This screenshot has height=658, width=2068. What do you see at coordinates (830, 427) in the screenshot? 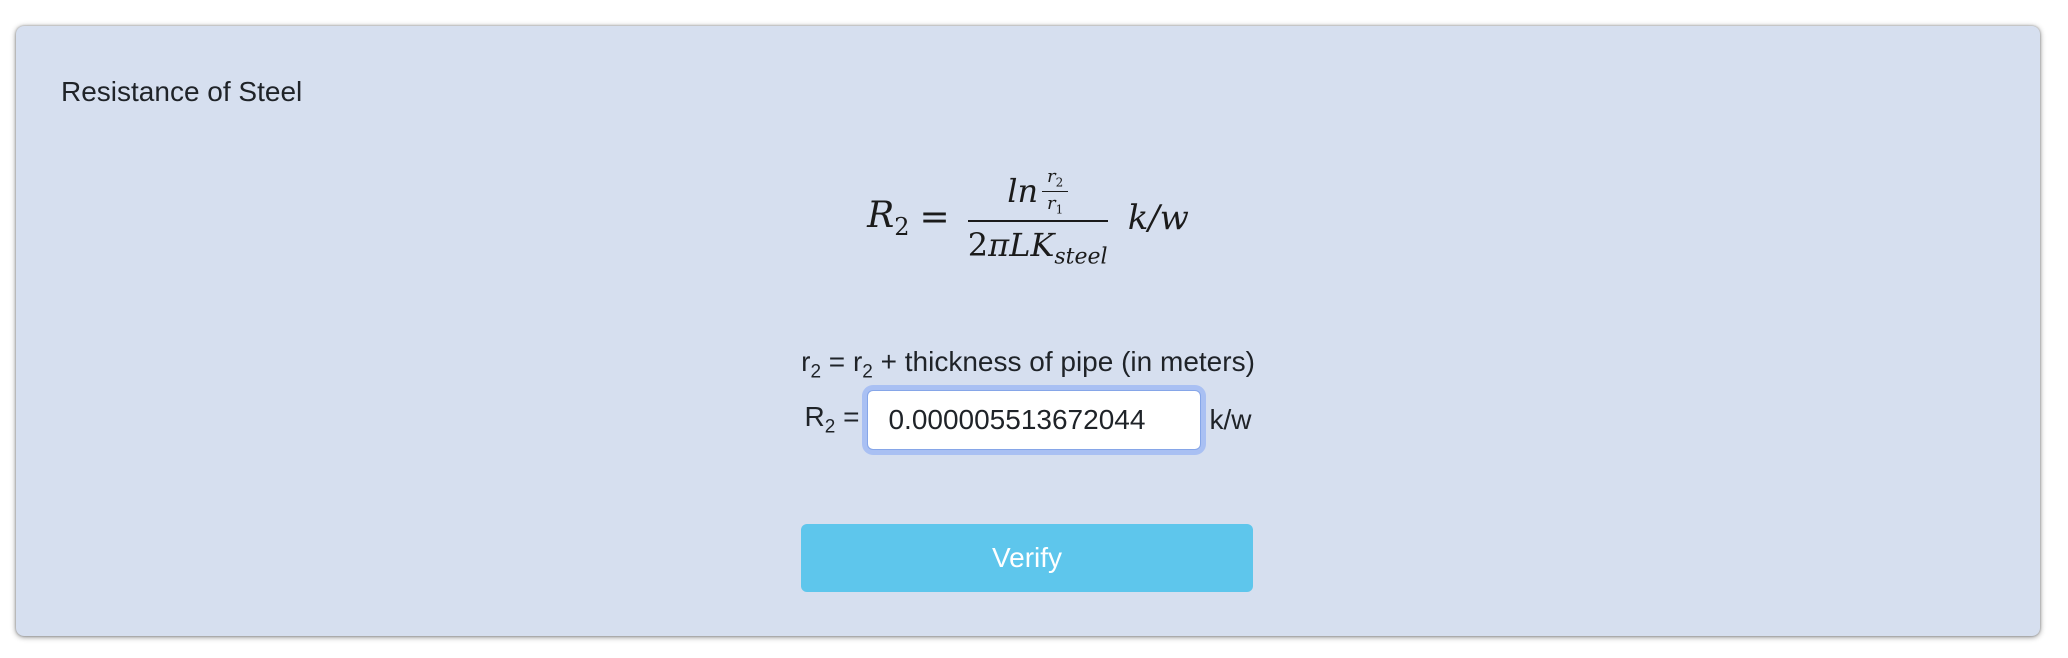
I see `answer-label-sub: 2` at bounding box center [830, 427].